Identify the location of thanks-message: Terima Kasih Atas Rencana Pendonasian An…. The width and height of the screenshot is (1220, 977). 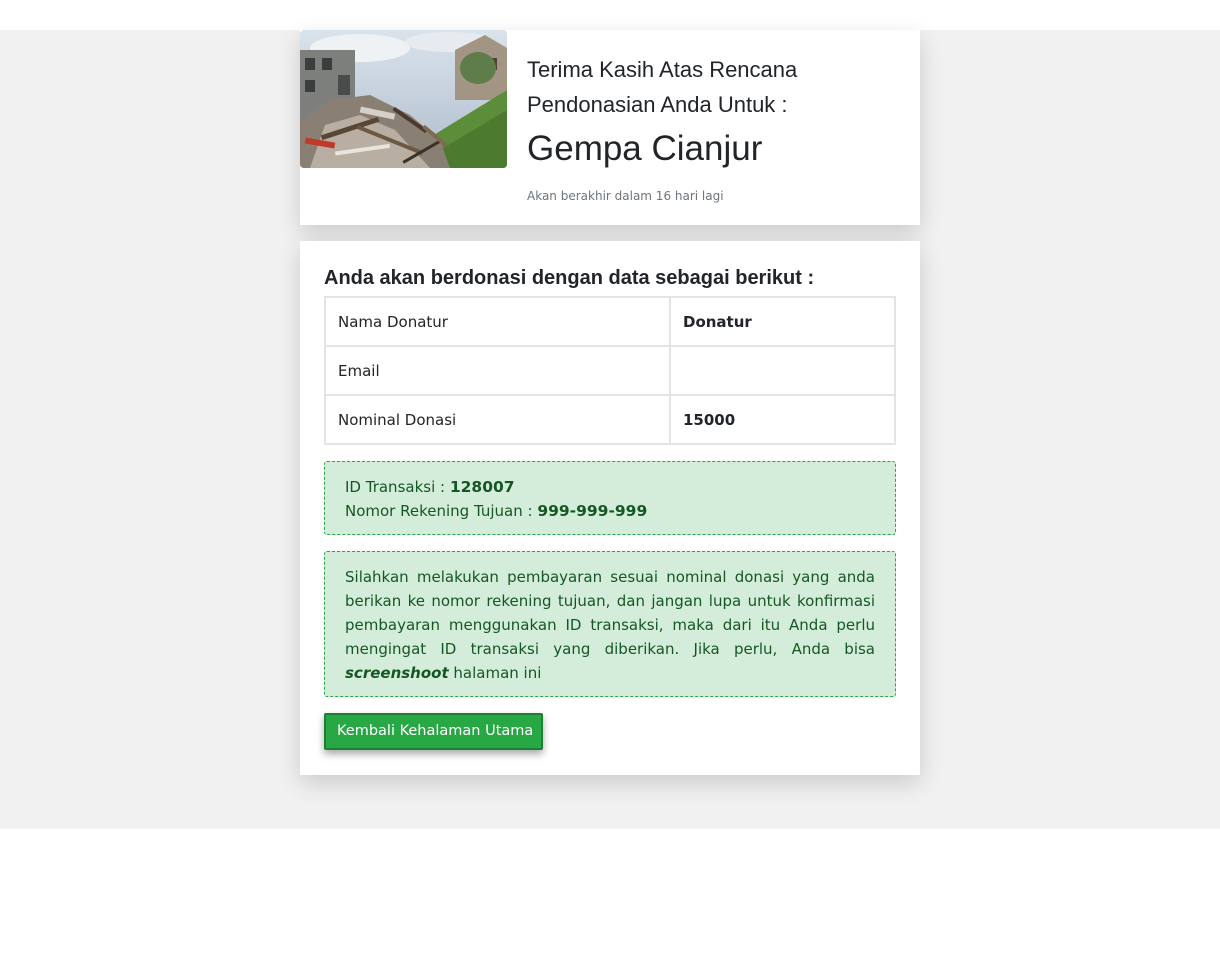
(662, 87).